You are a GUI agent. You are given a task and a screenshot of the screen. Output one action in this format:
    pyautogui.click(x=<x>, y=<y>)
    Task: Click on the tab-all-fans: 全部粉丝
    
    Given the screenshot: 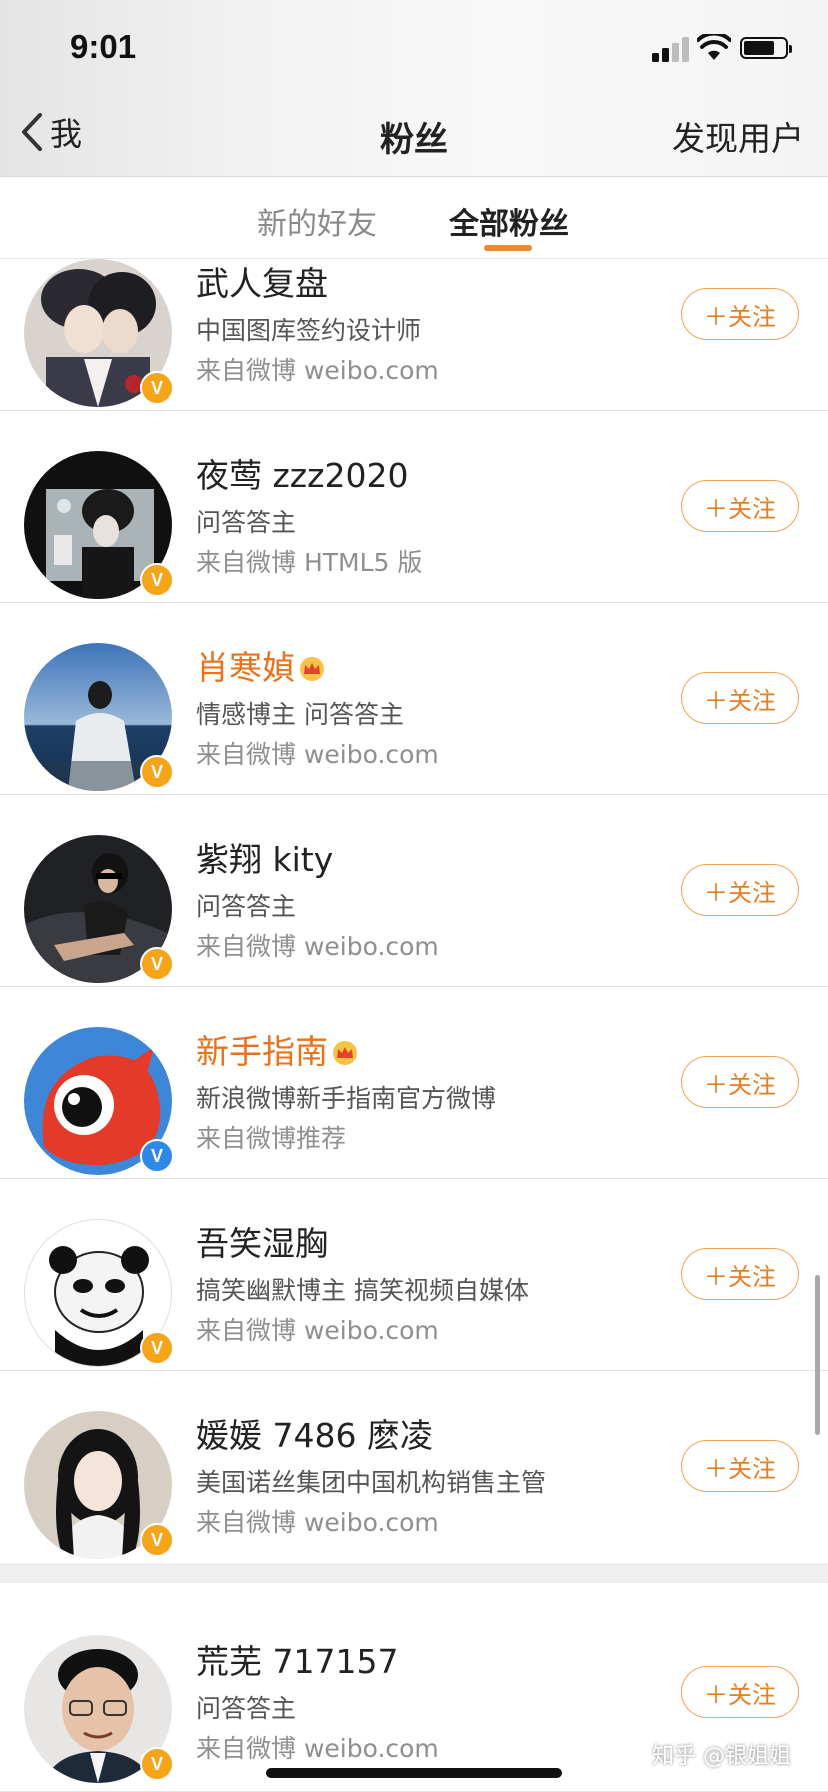 What is the action you would take?
    pyautogui.click(x=509, y=221)
    